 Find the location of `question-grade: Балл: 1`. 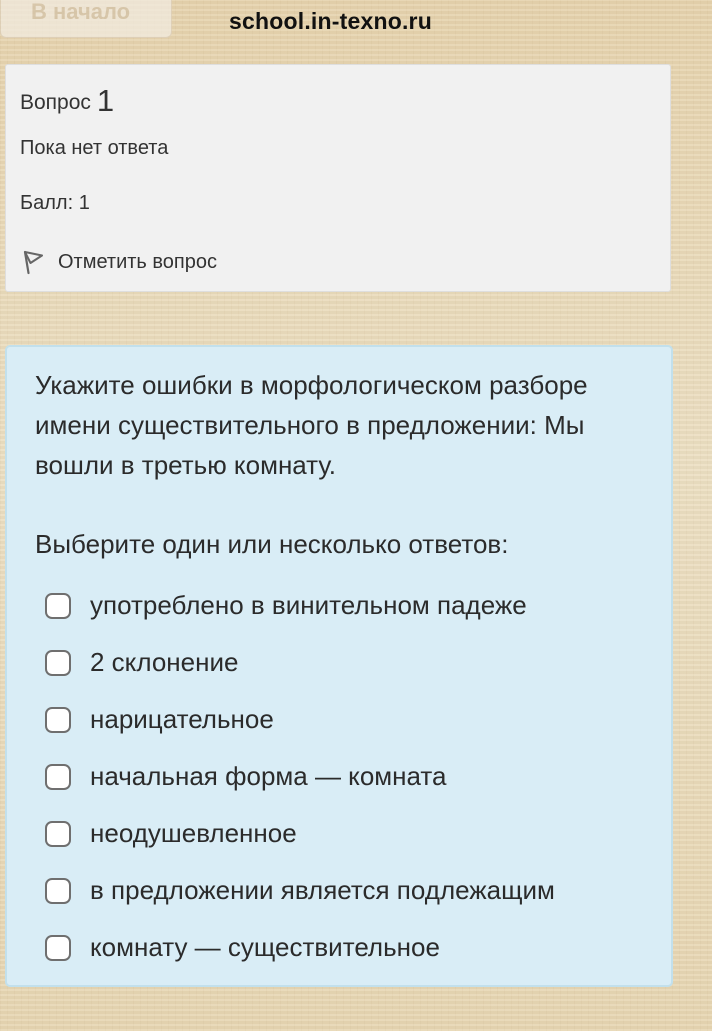

question-grade: Балл: 1 is located at coordinates (55, 203).